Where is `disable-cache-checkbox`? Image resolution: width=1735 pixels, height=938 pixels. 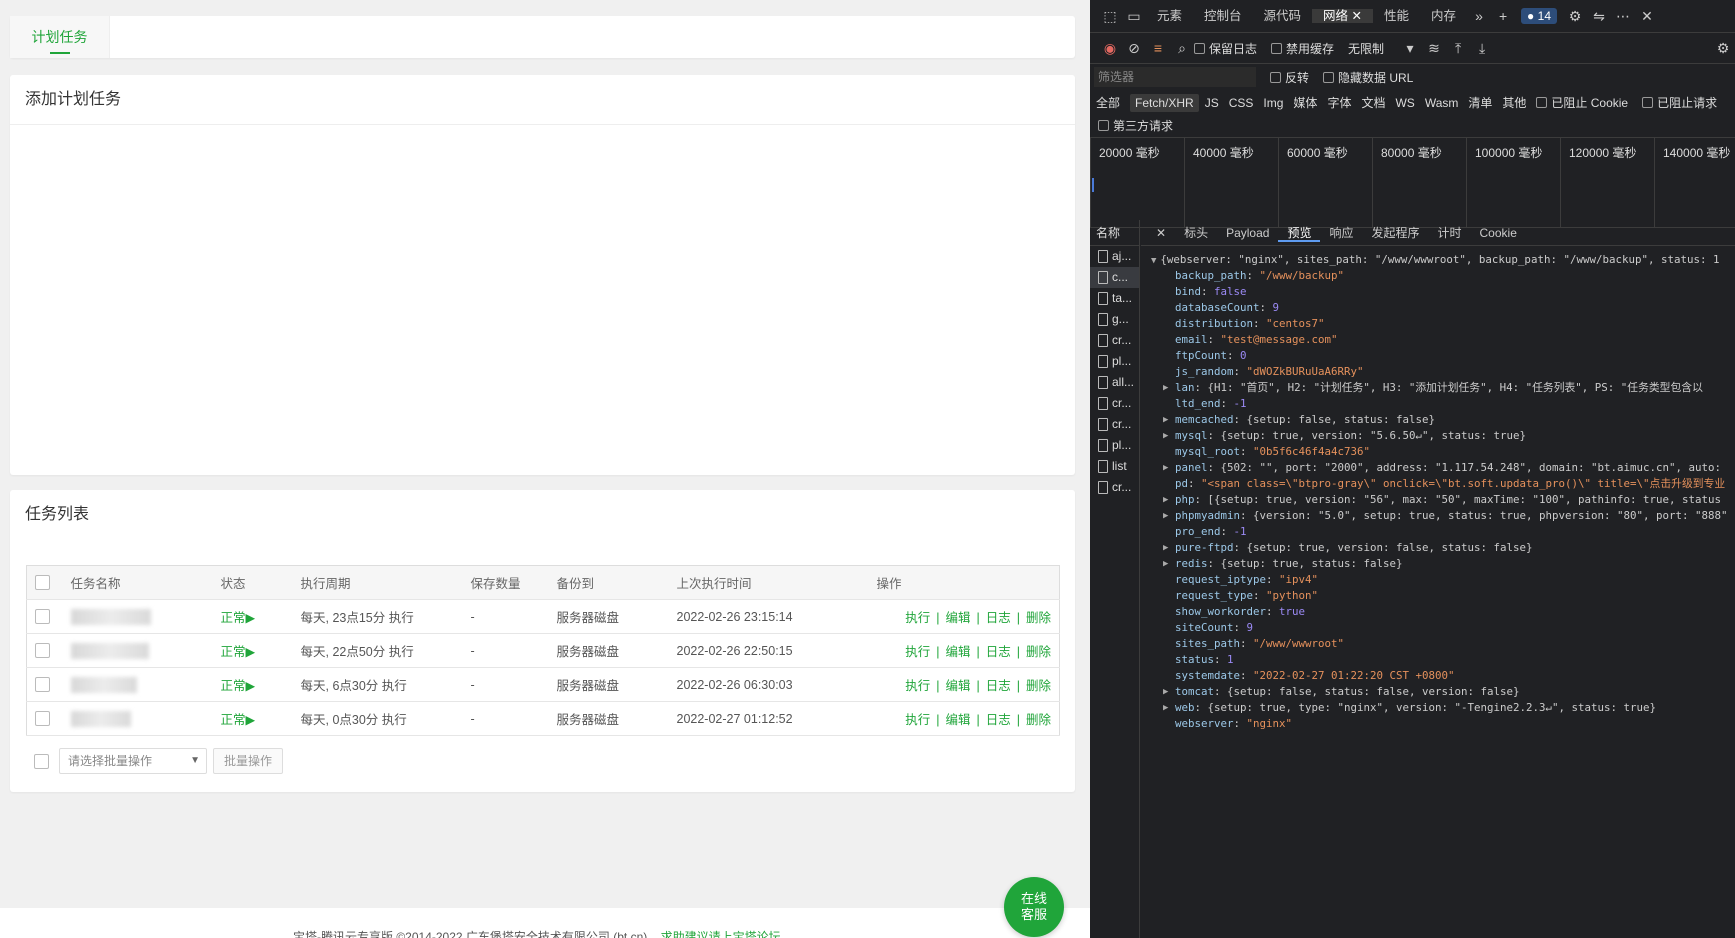
disable-cache-checkbox is located at coordinates (1277, 48).